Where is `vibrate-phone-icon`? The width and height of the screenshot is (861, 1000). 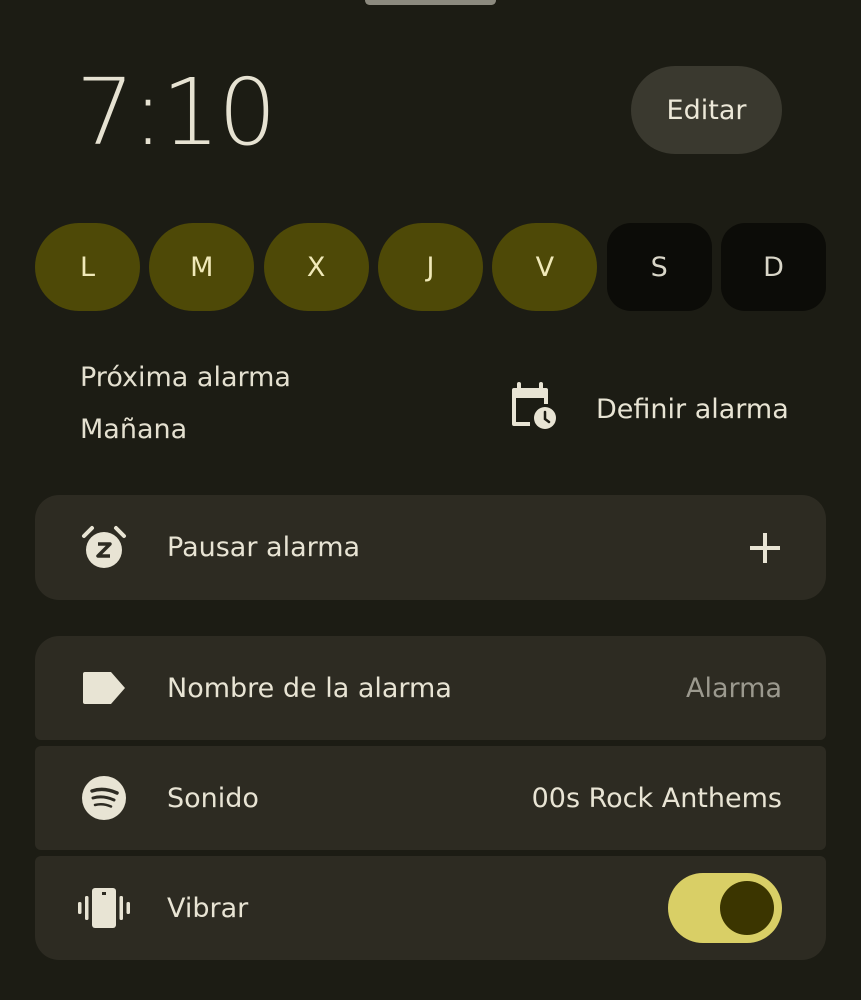 vibrate-phone-icon is located at coordinates (104, 908).